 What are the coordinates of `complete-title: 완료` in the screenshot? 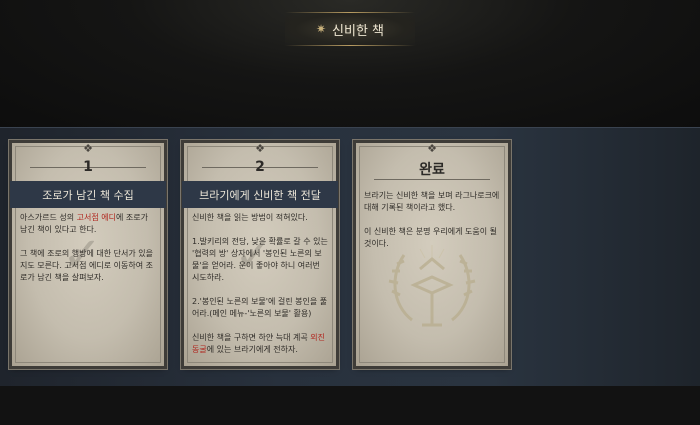 It's located at (432, 170).